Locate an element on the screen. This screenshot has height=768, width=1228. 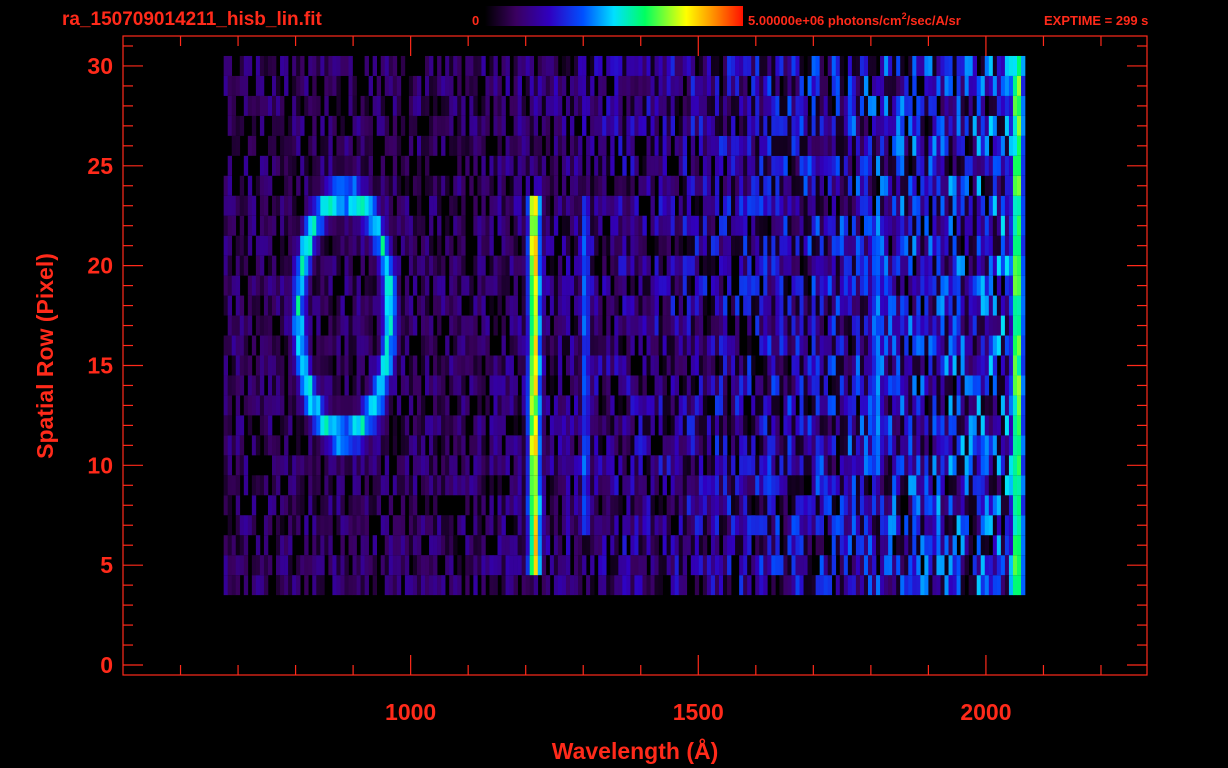
y-tick-label: 30 is located at coordinates (100, 66).